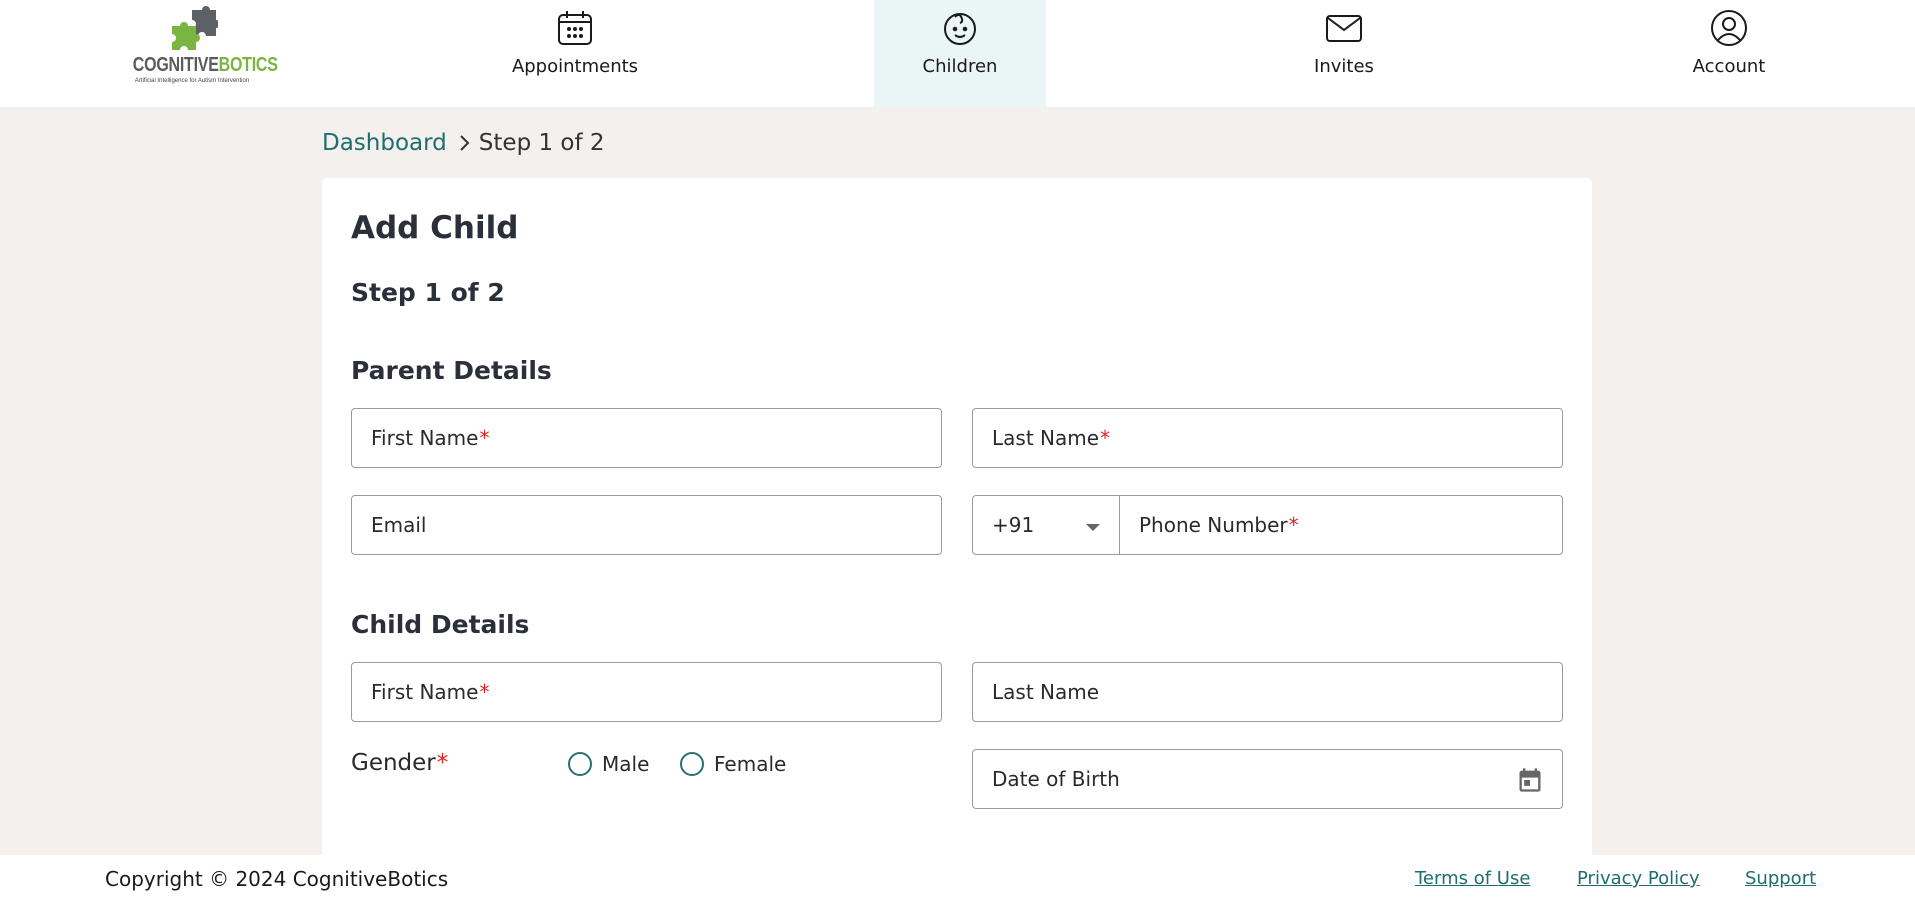 This screenshot has height=899, width=1915. Describe the element at coordinates (195, 28) in the screenshot. I see `puzzle-logo-icon` at that location.